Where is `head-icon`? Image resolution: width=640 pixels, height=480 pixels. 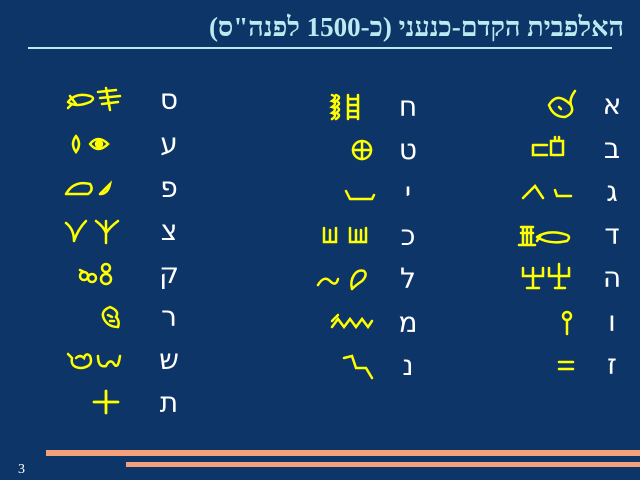
head-icon is located at coordinates (100, 317).